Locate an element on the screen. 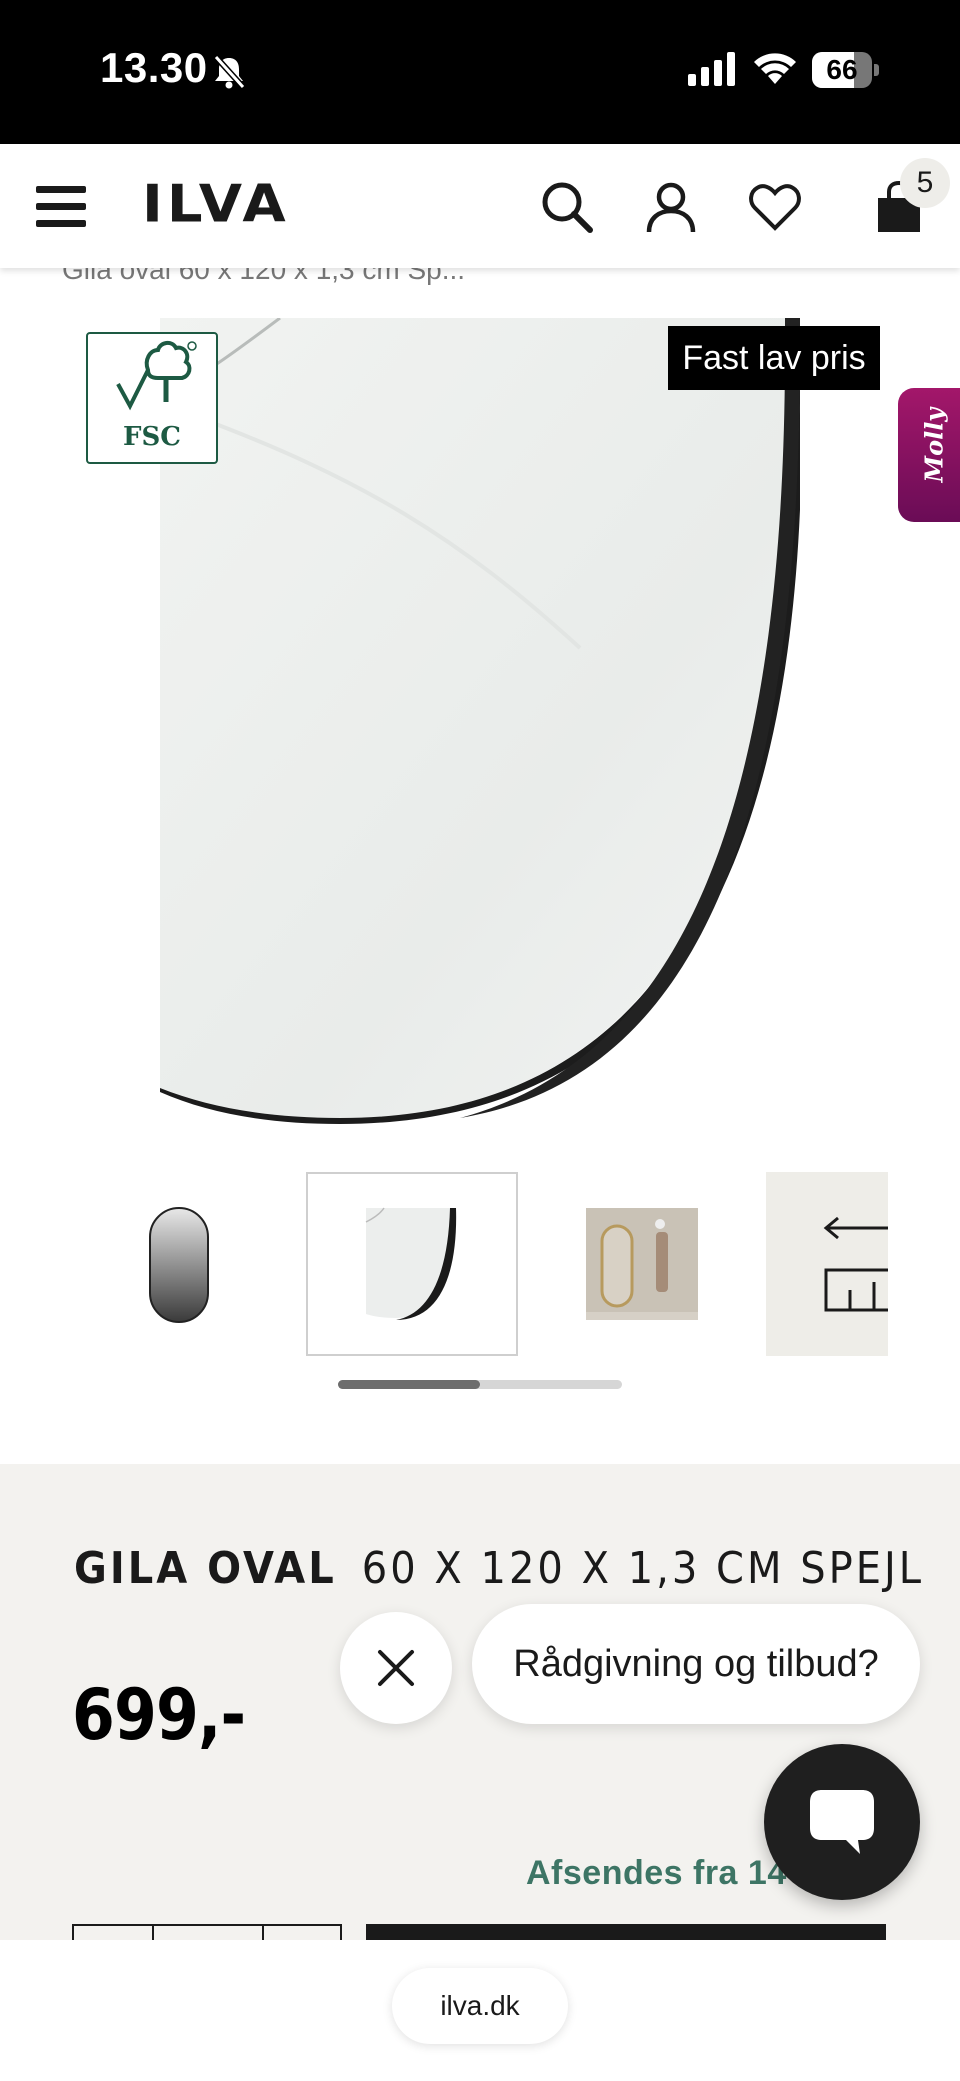 The image size is (960, 2081). fsc-certification-logo: FSC is located at coordinates (152, 398).